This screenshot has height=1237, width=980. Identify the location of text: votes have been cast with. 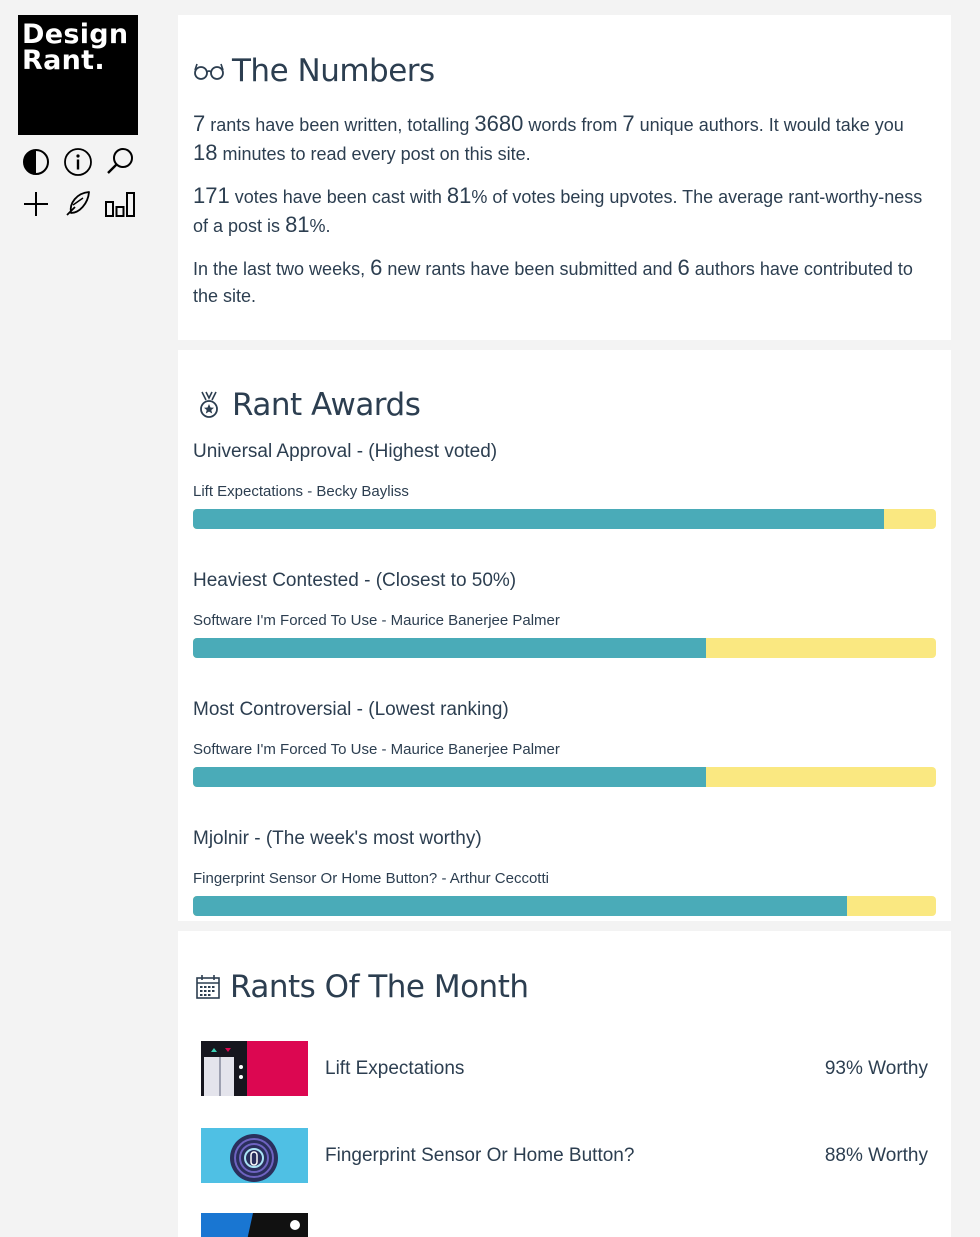
(338, 197).